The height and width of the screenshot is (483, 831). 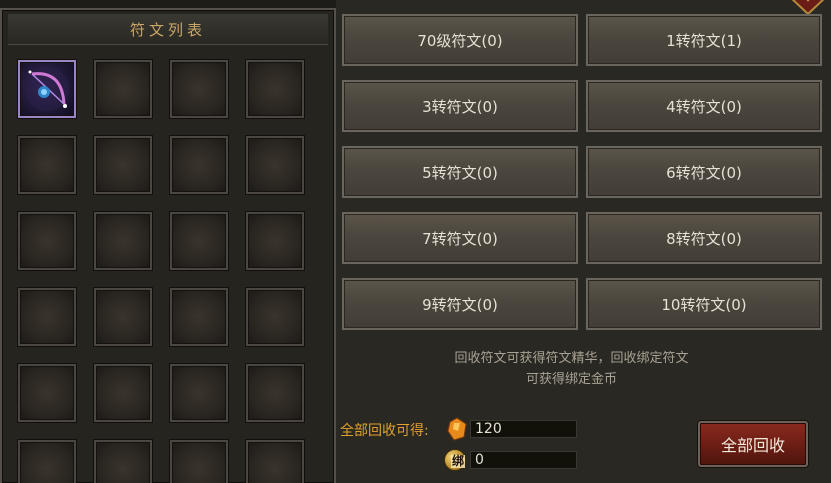 What do you see at coordinates (523, 429) in the screenshot?
I see `essence-value-field: 120` at bounding box center [523, 429].